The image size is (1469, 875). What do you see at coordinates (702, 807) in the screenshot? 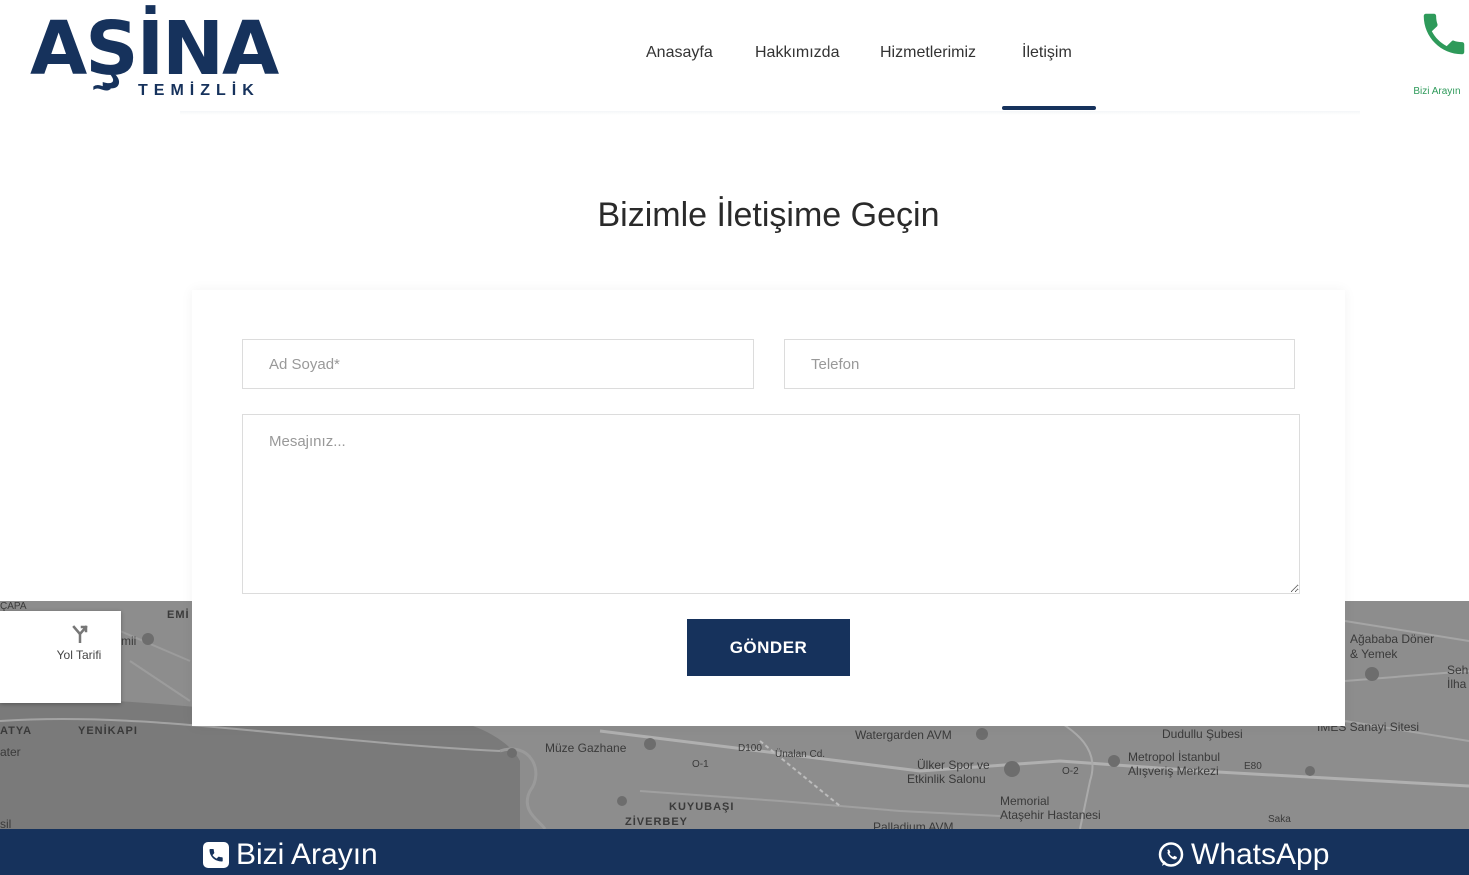
I see `map-label: KUYUBAŞI` at bounding box center [702, 807].